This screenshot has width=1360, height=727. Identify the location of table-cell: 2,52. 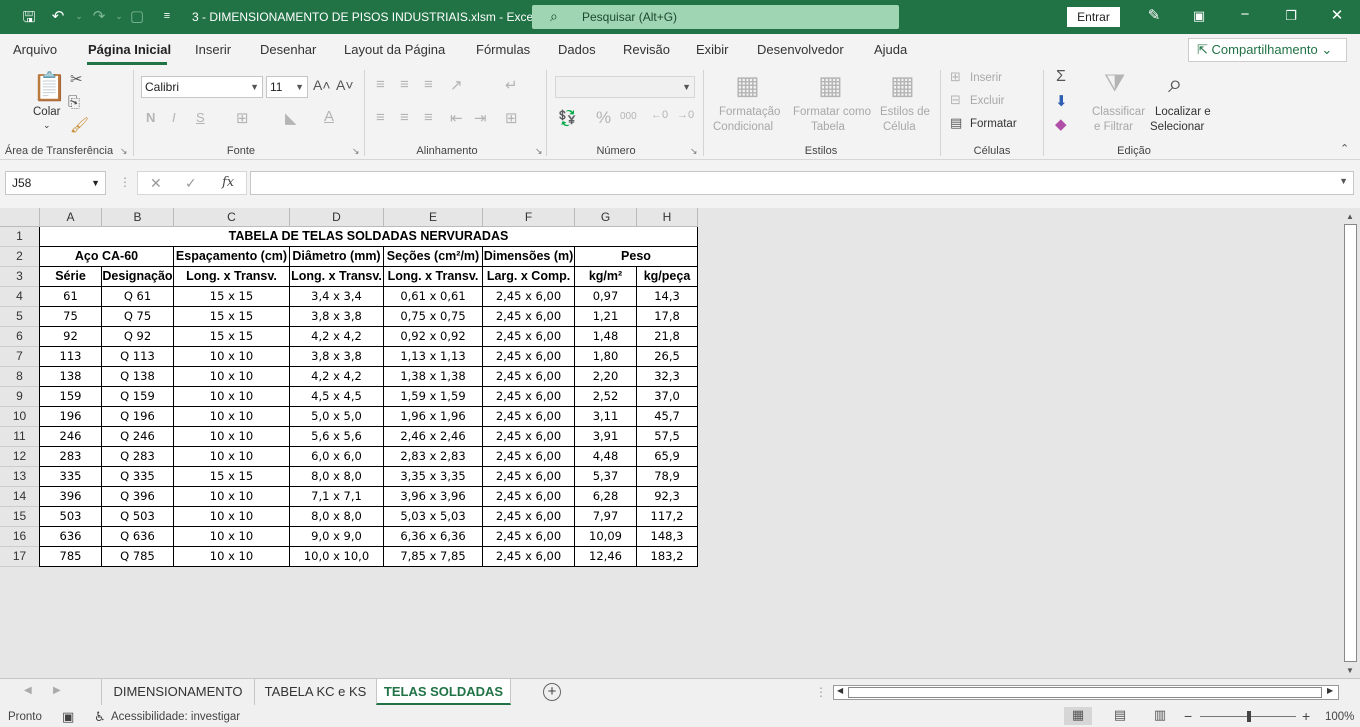
(606, 397).